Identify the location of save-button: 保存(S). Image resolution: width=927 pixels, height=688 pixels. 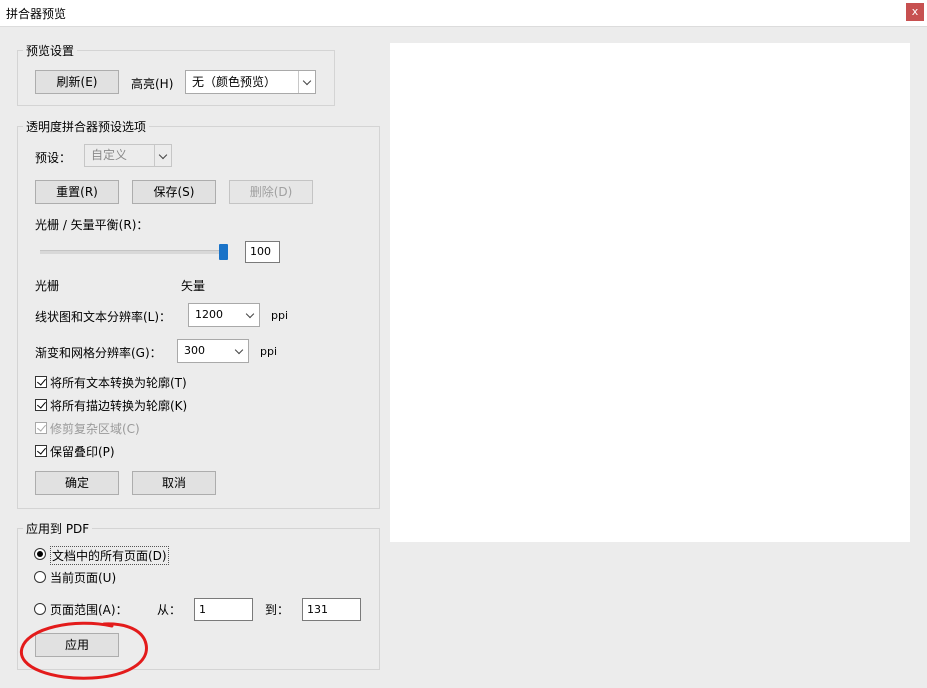
(174, 192).